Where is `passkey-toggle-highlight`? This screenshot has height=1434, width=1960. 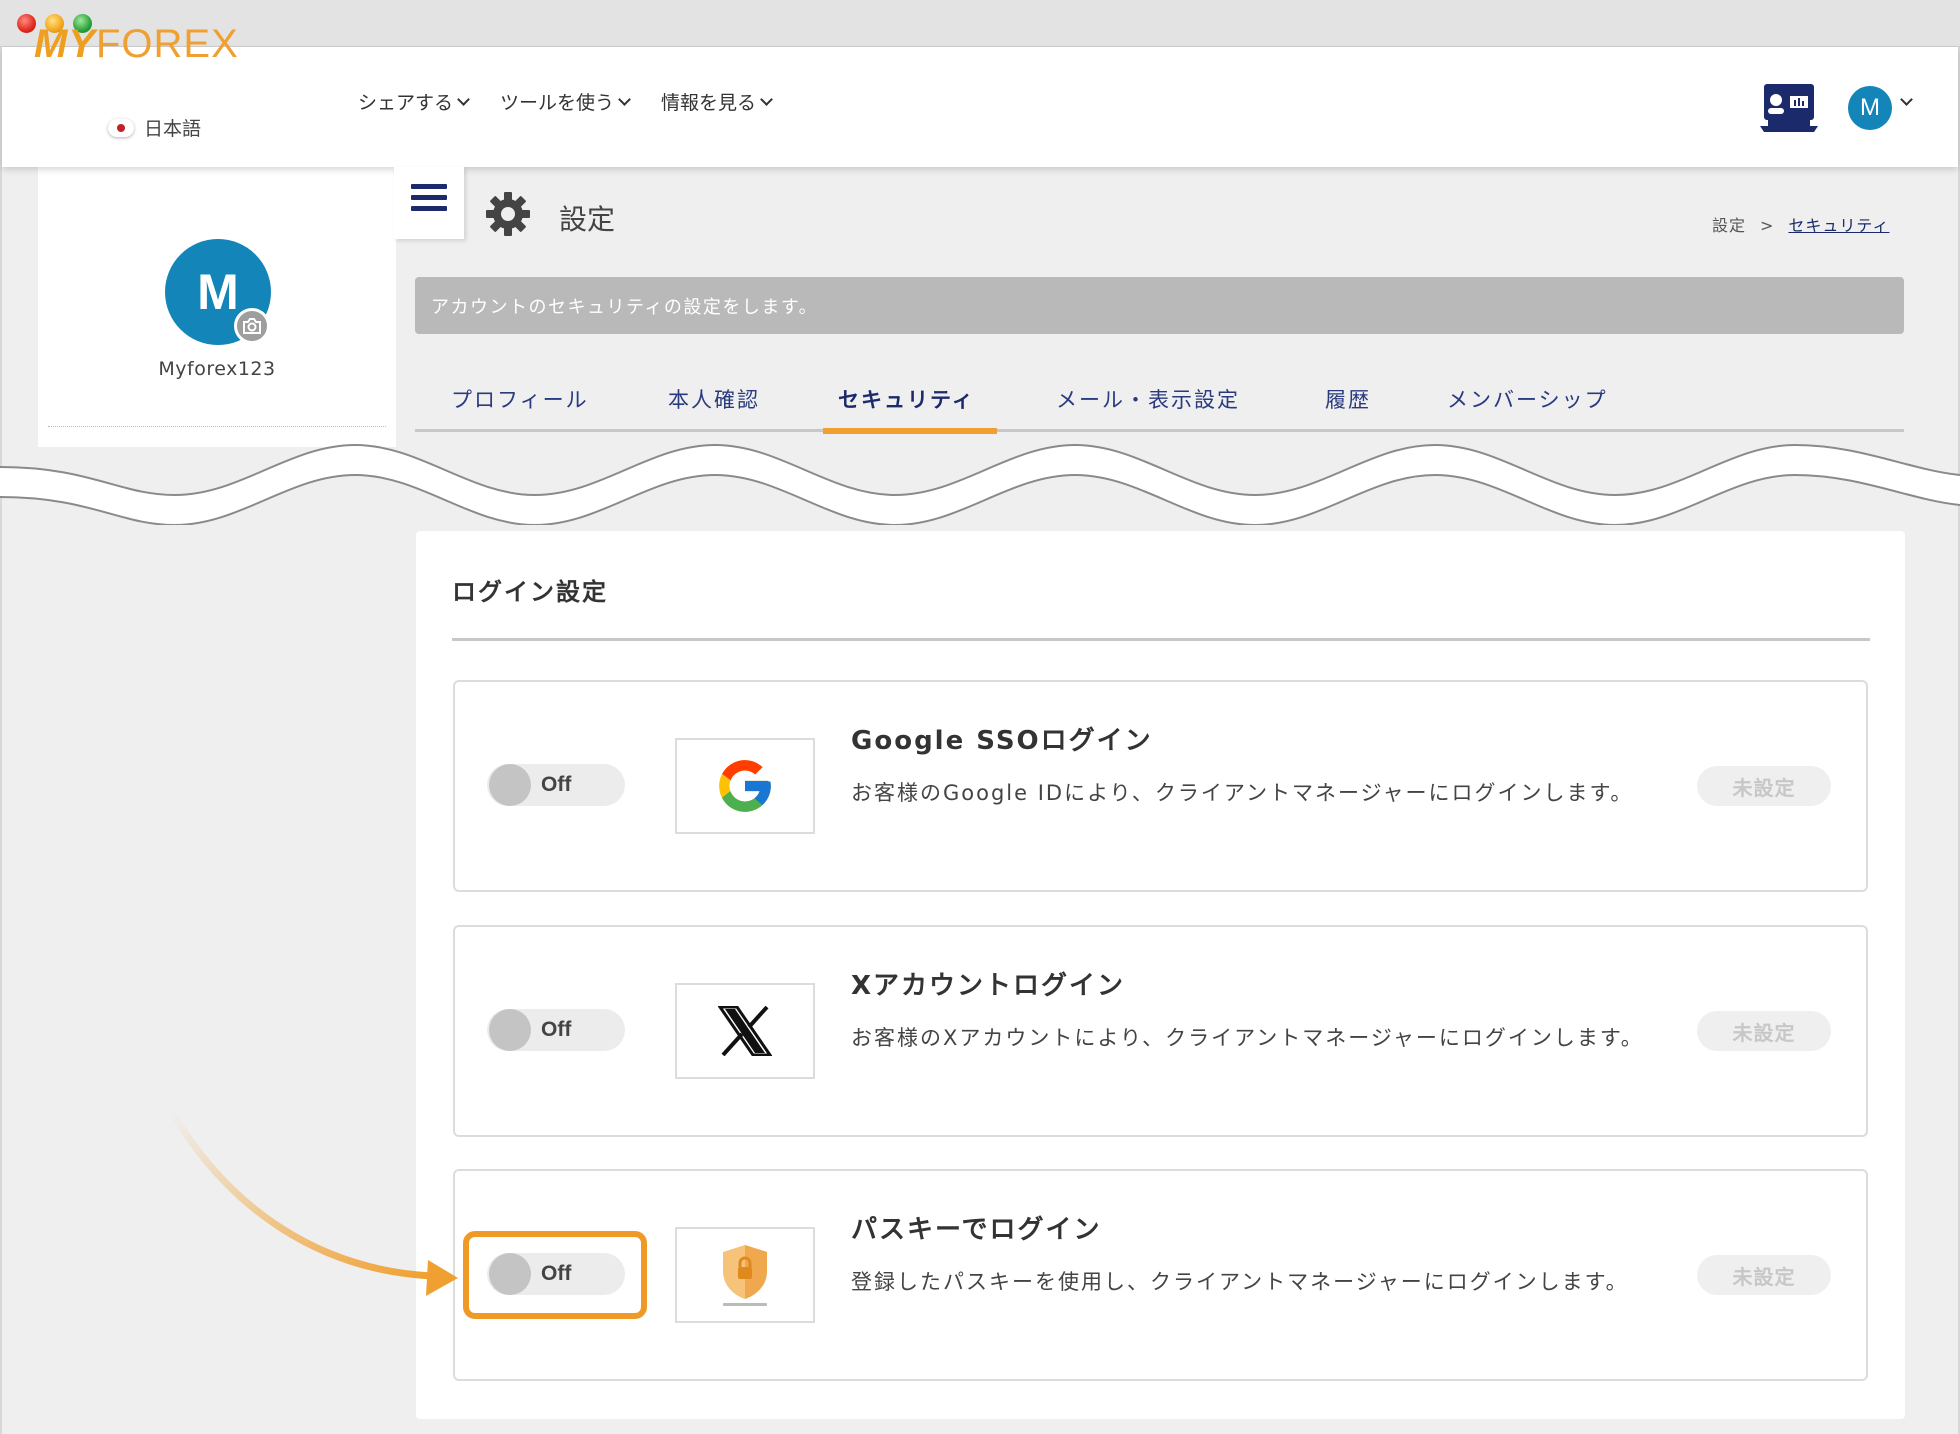 passkey-toggle-highlight is located at coordinates (555, 1275).